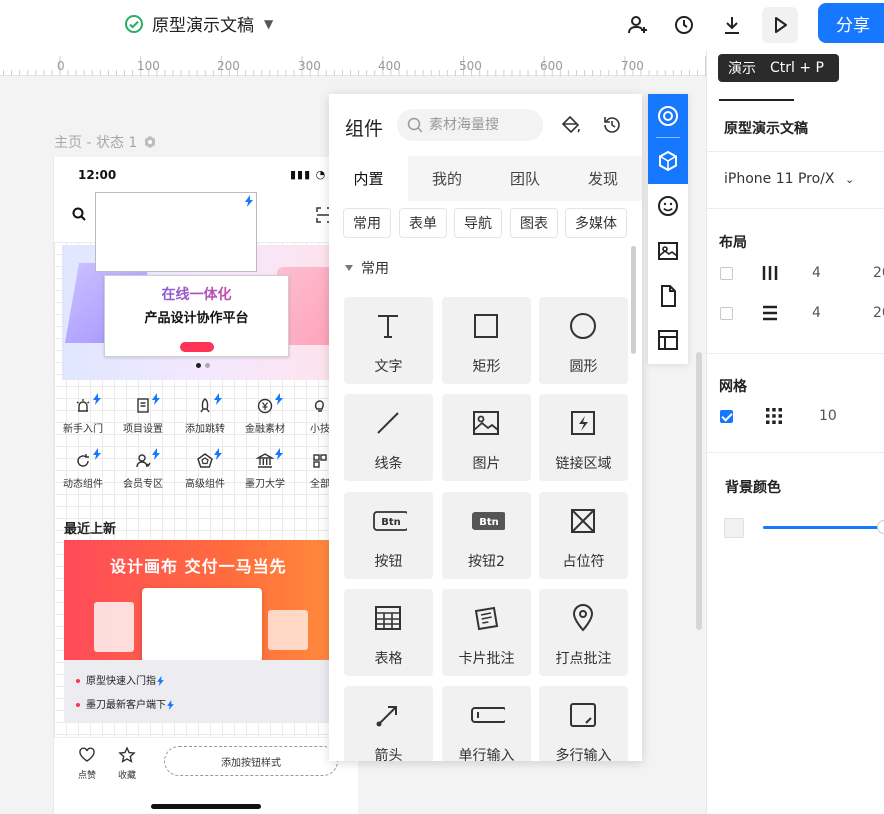  What do you see at coordinates (878, 273) in the screenshot?
I see `layout-columns-gutter: 20` at bounding box center [878, 273].